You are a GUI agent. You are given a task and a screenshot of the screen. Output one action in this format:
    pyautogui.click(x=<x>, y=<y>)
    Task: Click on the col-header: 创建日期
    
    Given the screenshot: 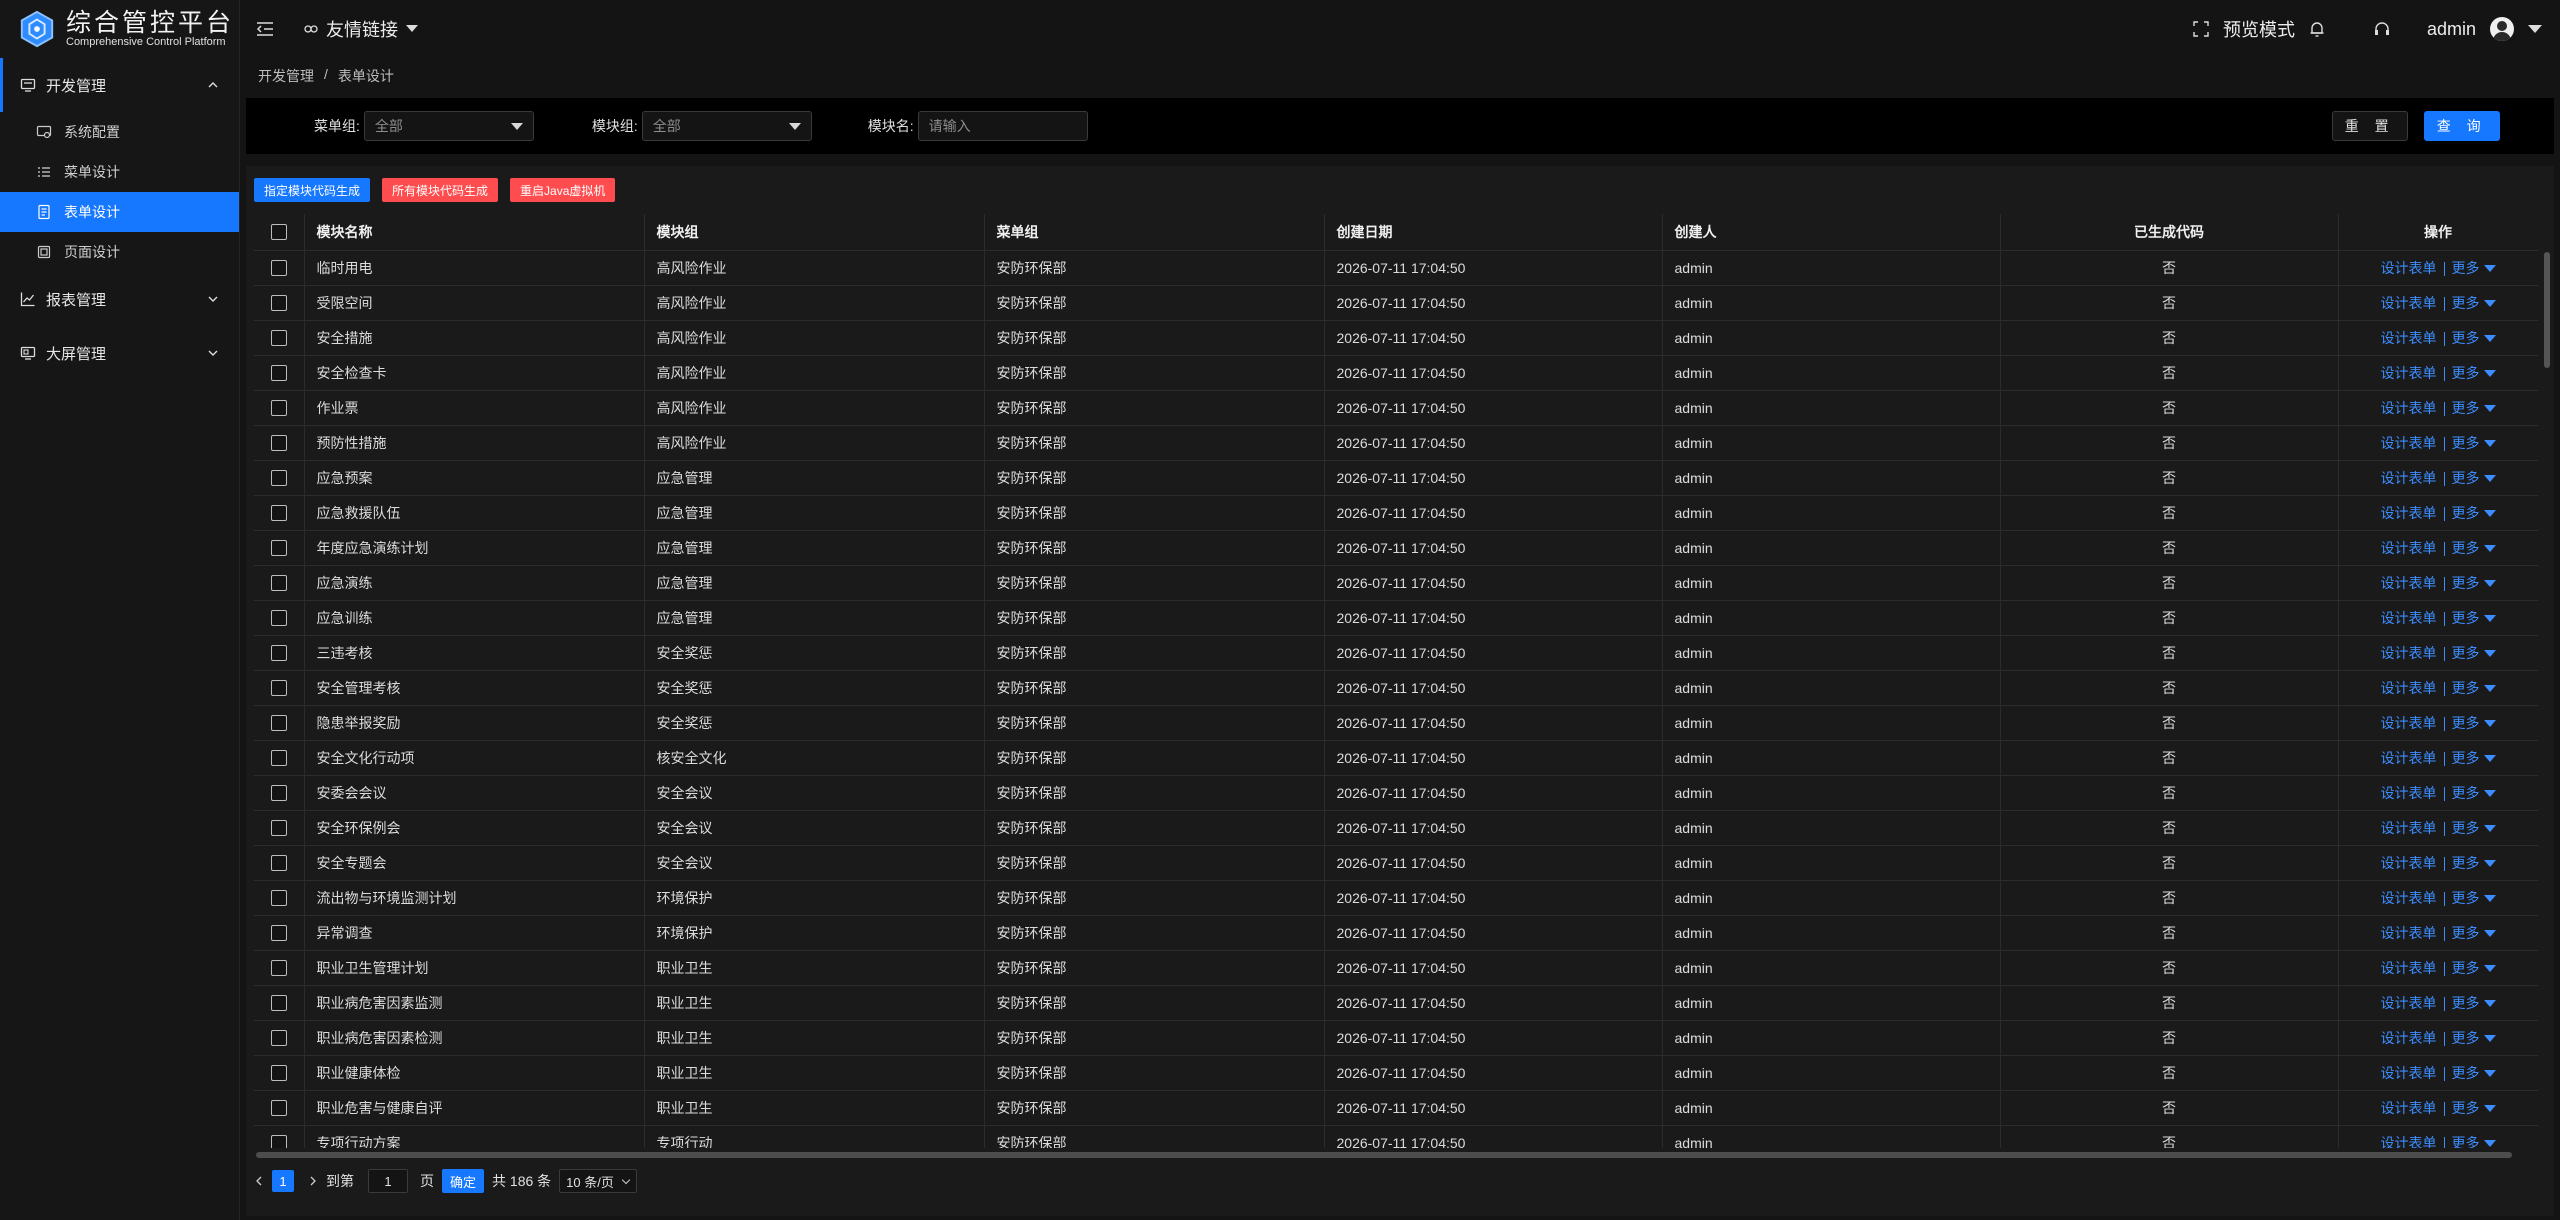 What is the action you would take?
    pyautogui.click(x=1493, y=232)
    